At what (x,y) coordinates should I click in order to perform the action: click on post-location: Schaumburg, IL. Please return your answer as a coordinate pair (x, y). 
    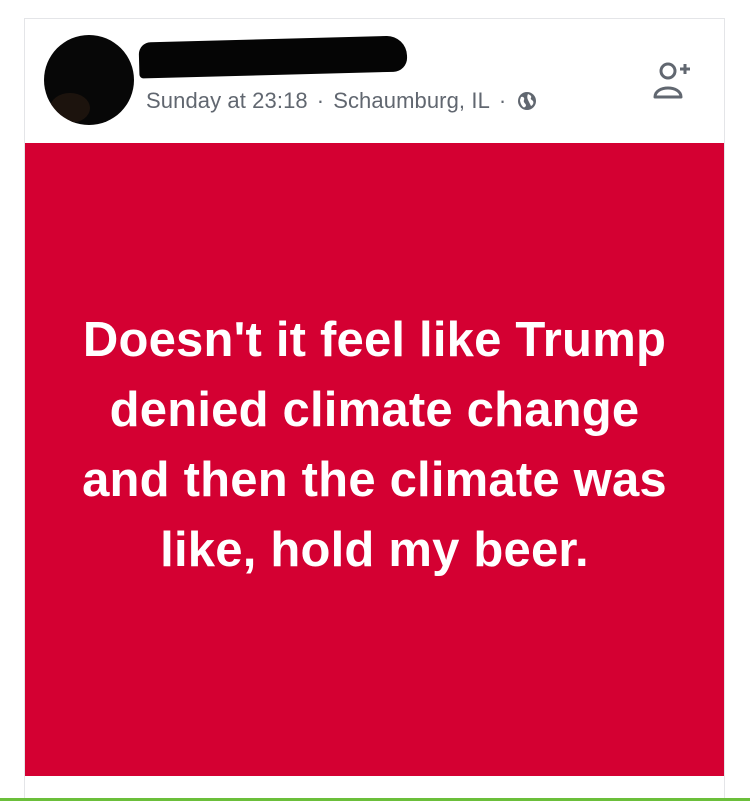
    Looking at the image, I should click on (411, 101).